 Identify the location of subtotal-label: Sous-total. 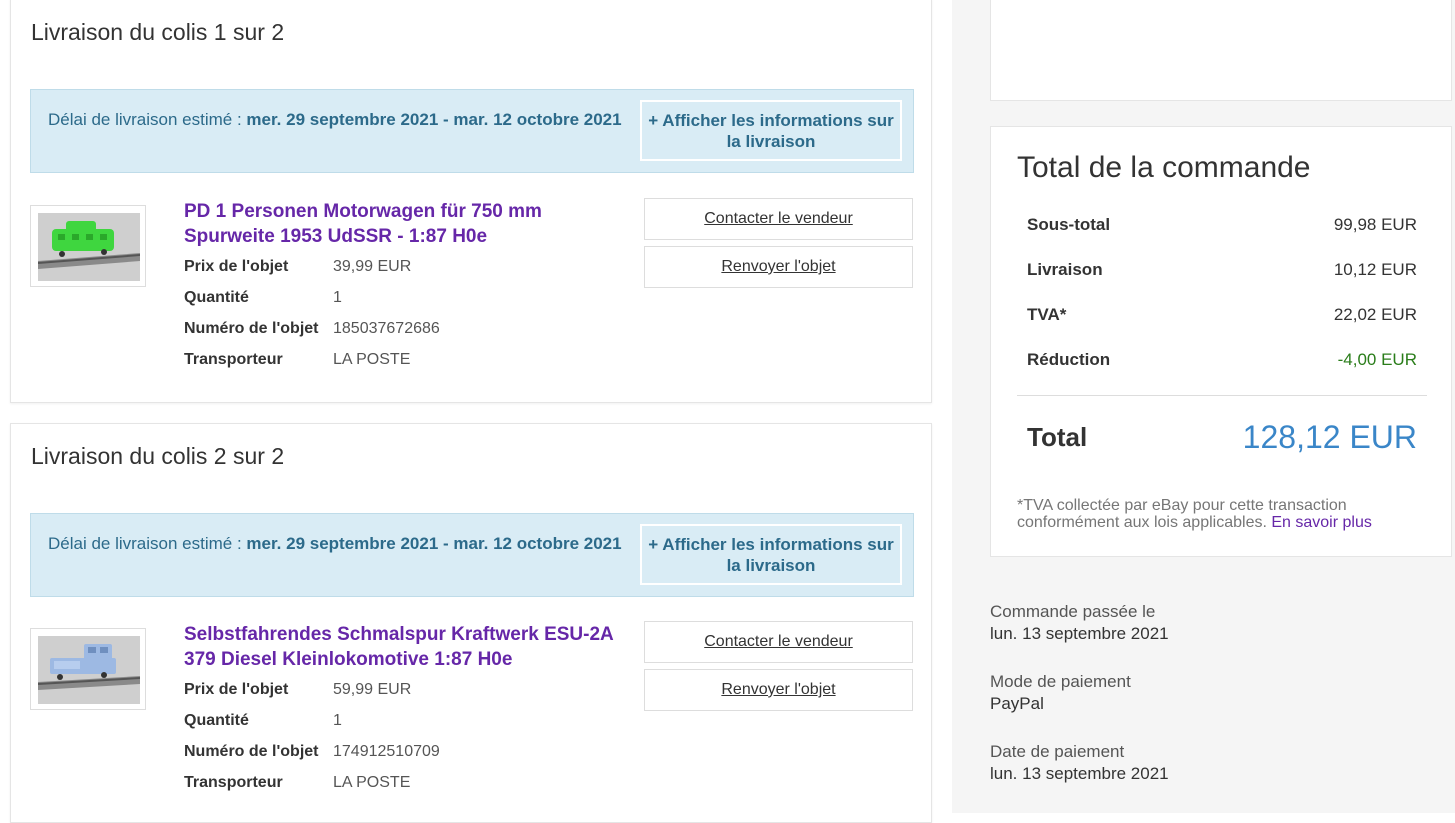
(1069, 224).